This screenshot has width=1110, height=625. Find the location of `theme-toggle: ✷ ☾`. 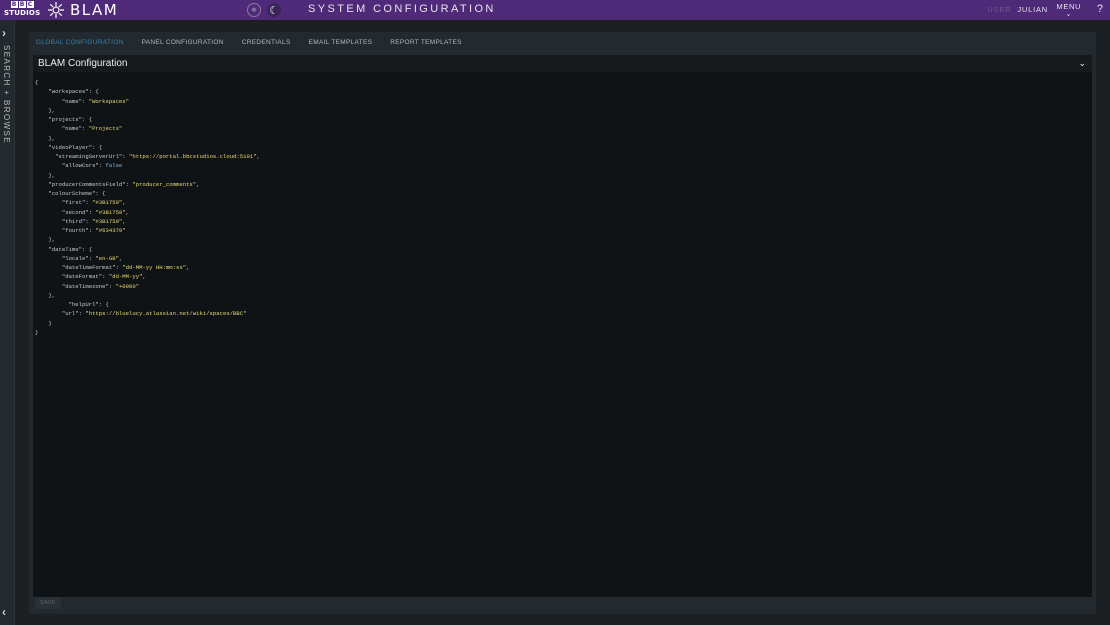

theme-toggle: ✷ ☾ is located at coordinates (264, 10).